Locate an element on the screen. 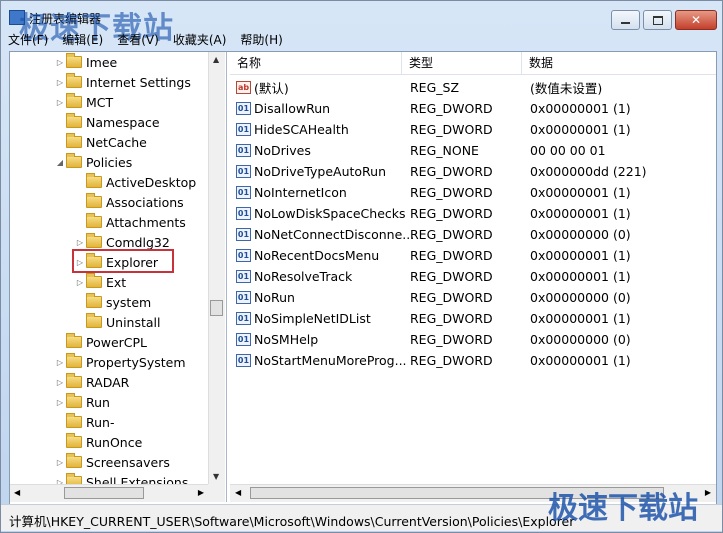 This screenshot has height=533, width=723. tree-item: ▷ Screensavers is located at coordinates (112, 462).